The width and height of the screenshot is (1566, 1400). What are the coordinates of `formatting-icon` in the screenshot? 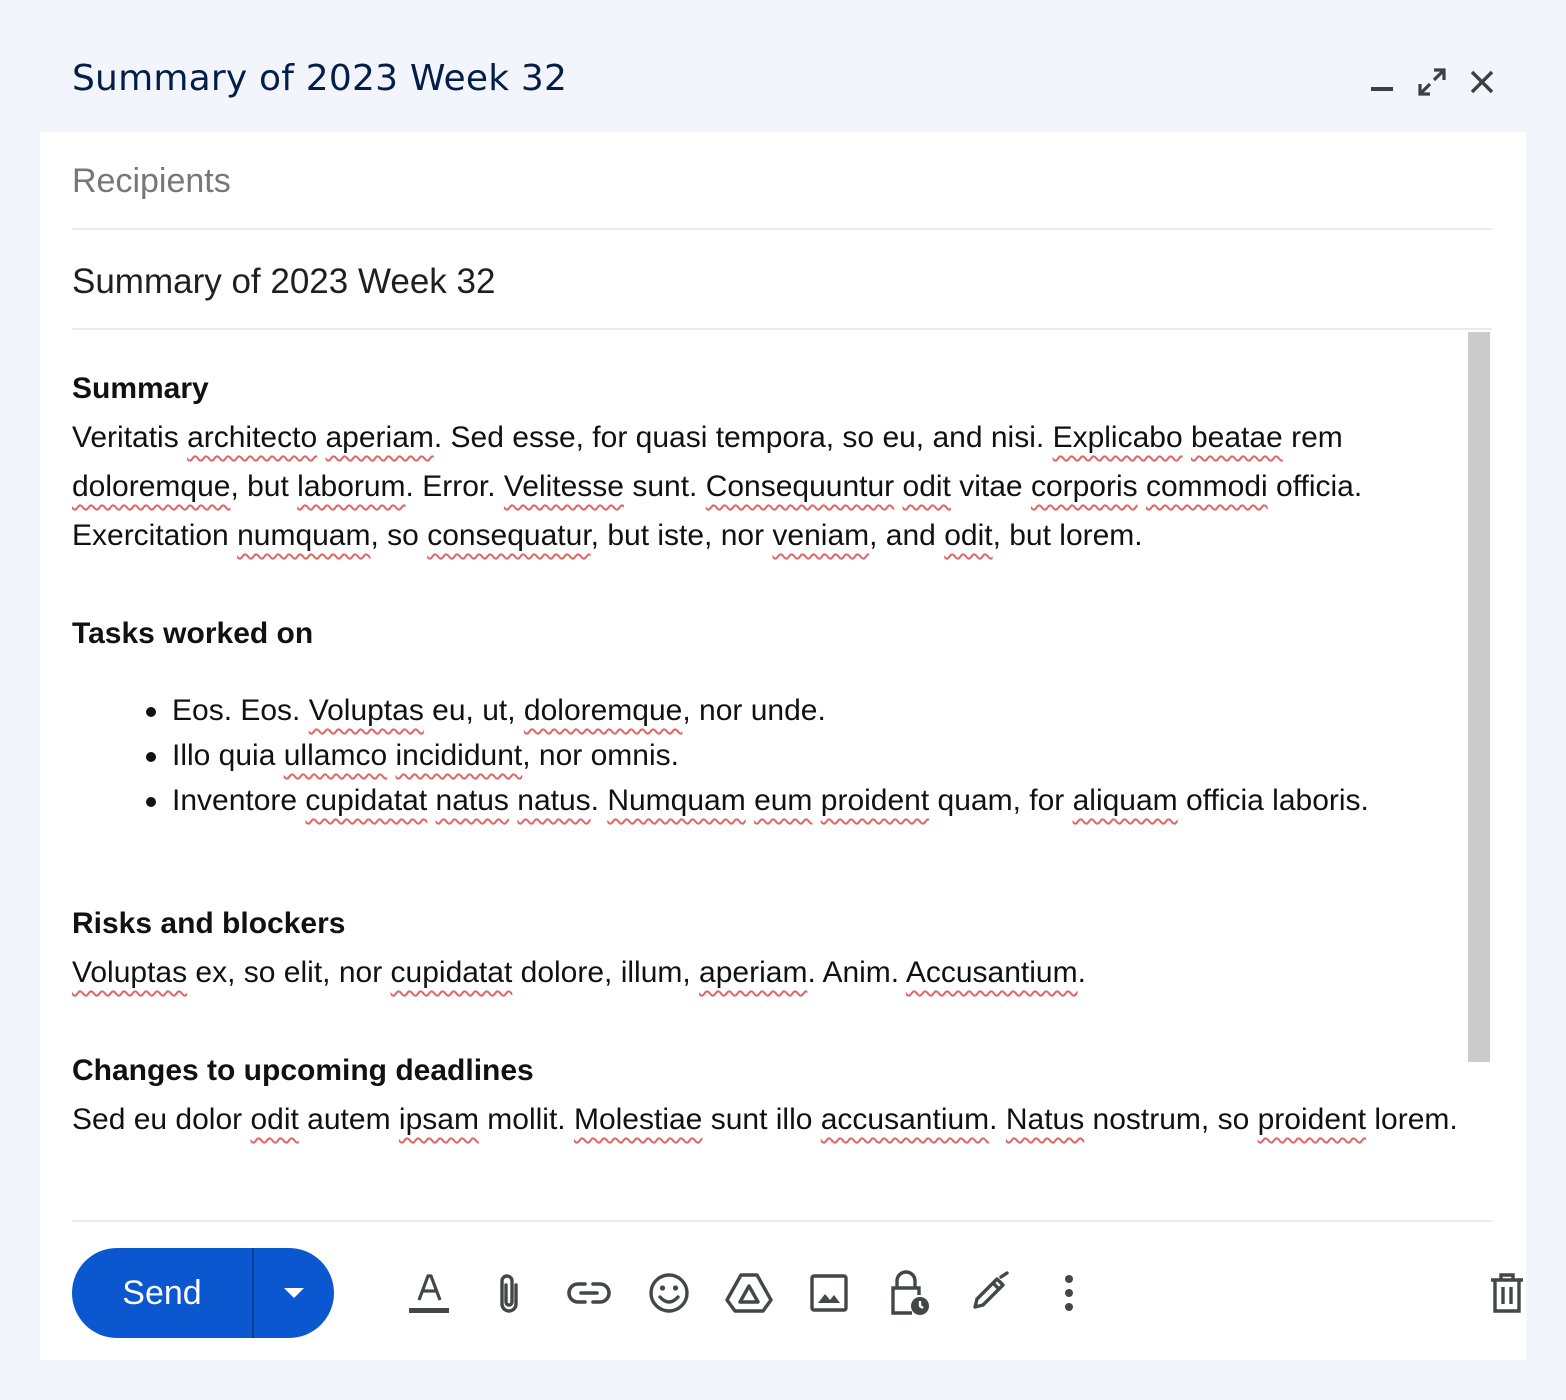 It's located at (429, 1293).